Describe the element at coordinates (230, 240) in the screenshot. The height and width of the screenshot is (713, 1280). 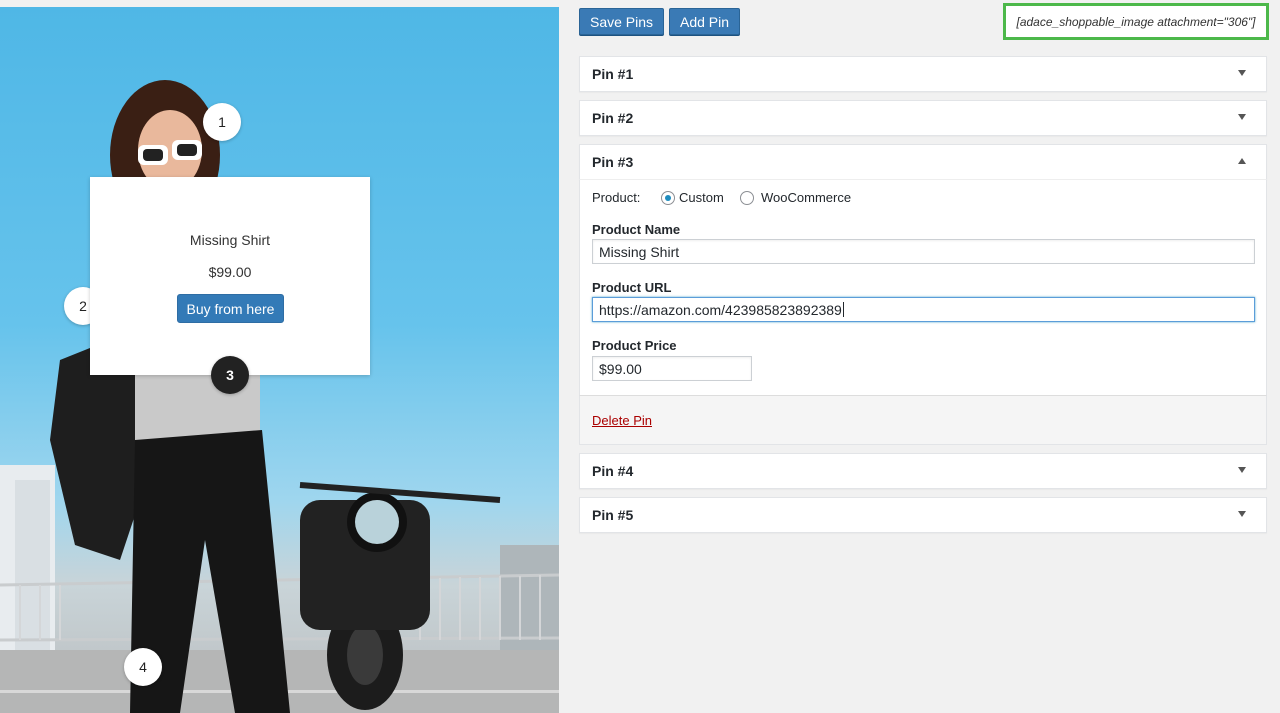
I see `popover-product-name: Missing Shirt` at that location.